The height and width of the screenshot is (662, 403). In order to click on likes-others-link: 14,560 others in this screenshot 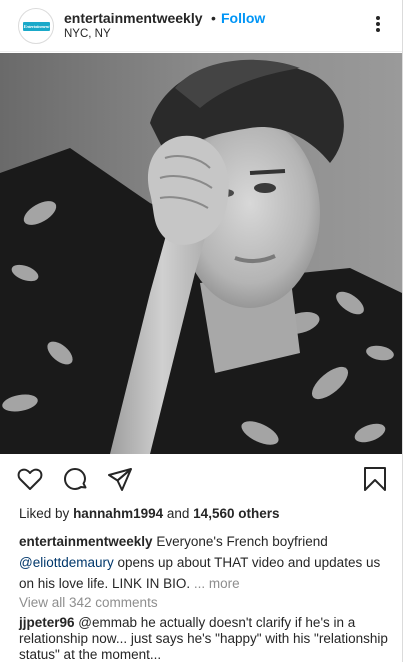, I will do `click(236, 513)`.